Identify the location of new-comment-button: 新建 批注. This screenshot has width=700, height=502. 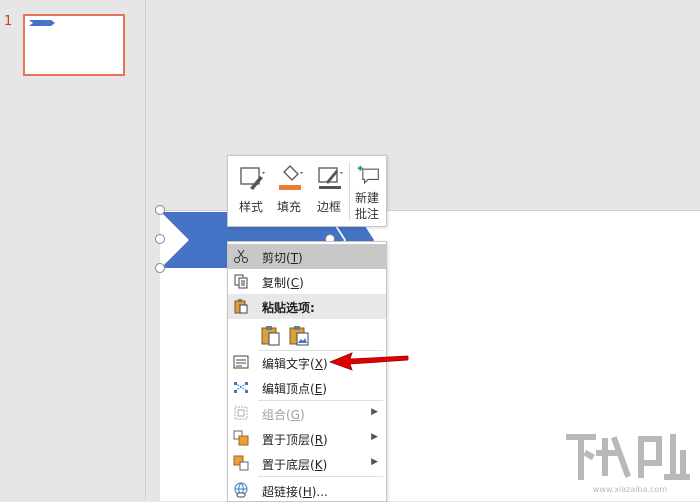
(367, 191).